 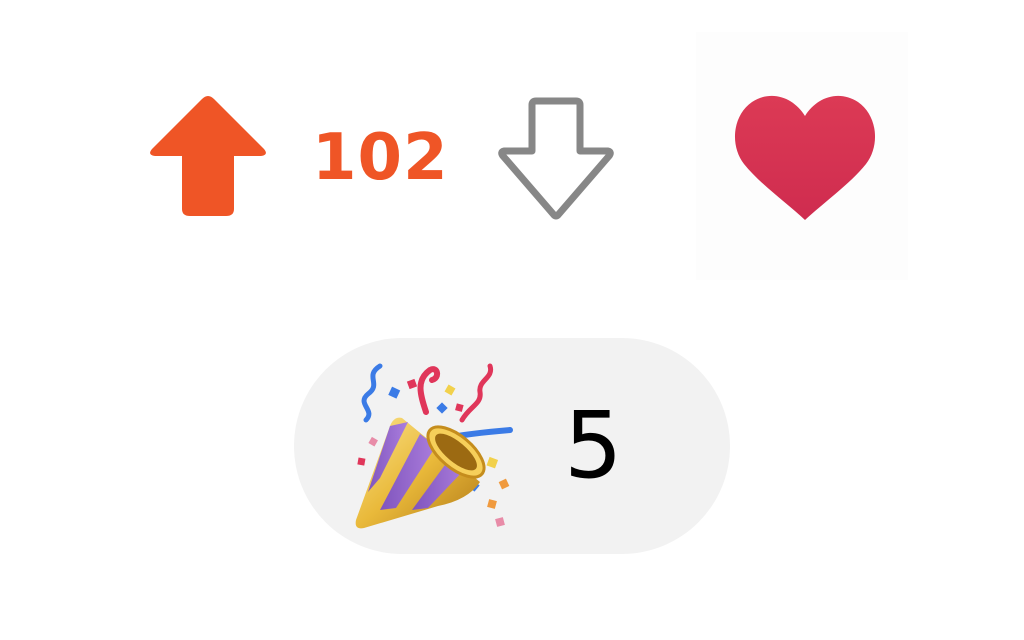 I want to click on reaction-pill: 5, so click(x=512, y=446).